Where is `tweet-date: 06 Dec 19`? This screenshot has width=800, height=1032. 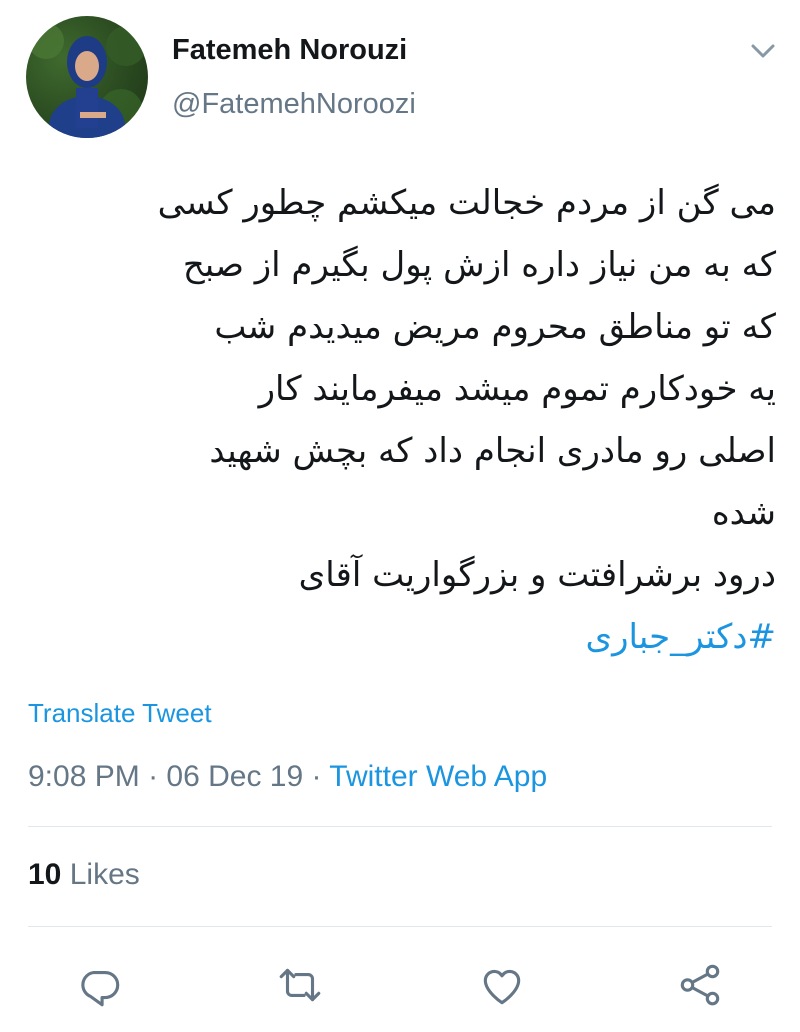 tweet-date: 06 Dec 19 is located at coordinates (235, 776).